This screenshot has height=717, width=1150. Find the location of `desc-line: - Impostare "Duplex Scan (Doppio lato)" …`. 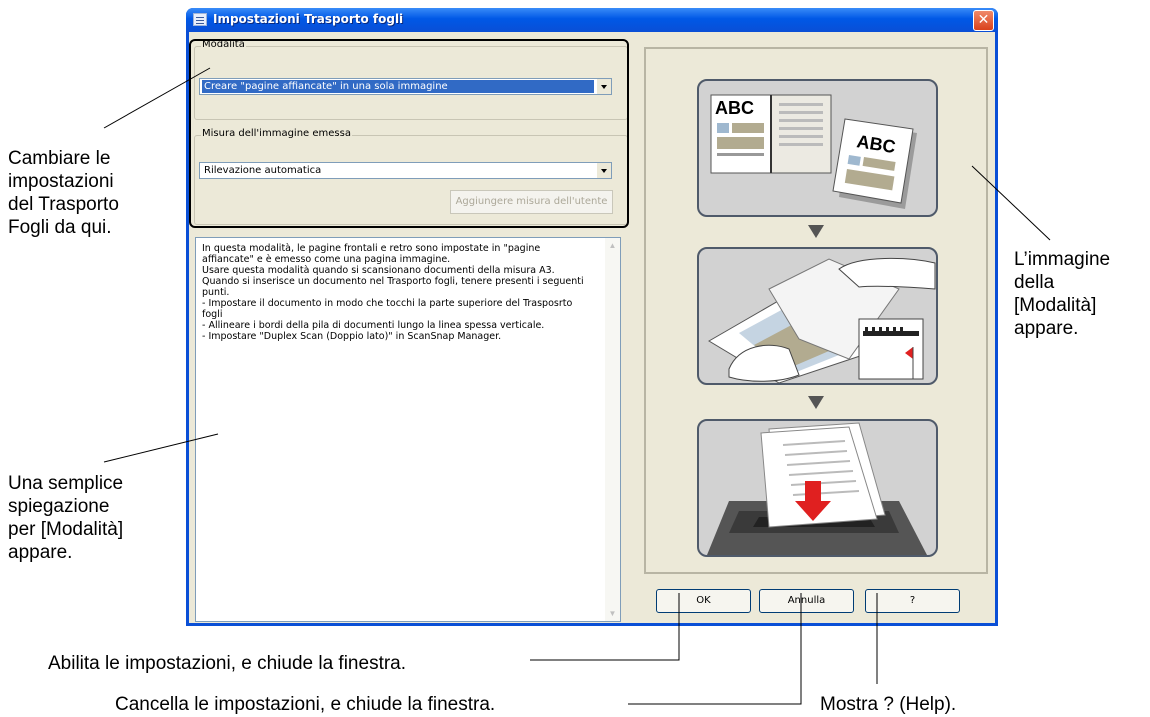

desc-line: - Impostare "Duplex Scan (Doppio lato)" … is located at coordinates (352, 336).